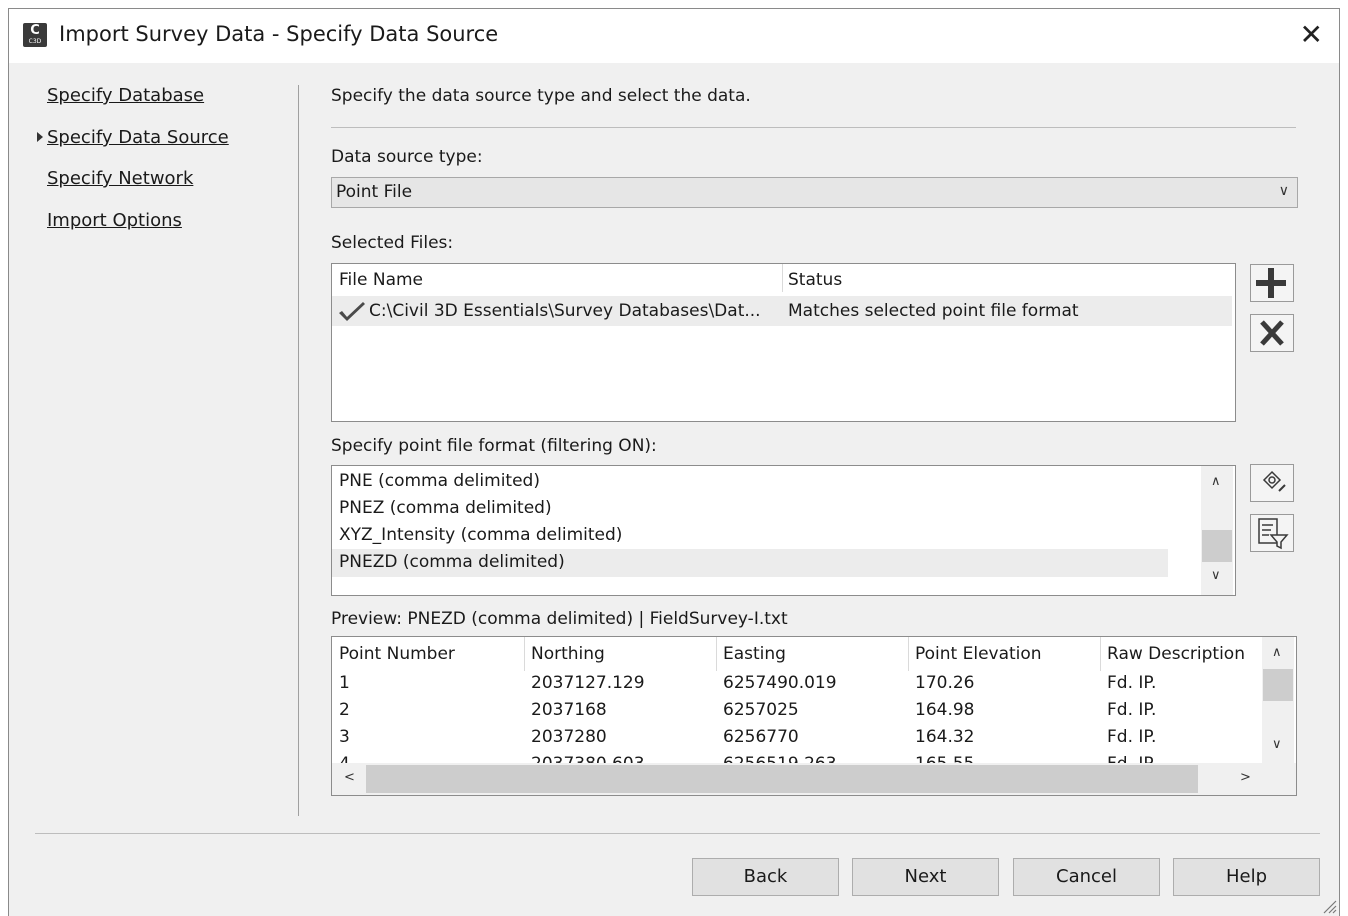 Image resolution: width=1348 pixels, height=916 pixels. I want to click on close-icon: ✕, so click(1311, 35).